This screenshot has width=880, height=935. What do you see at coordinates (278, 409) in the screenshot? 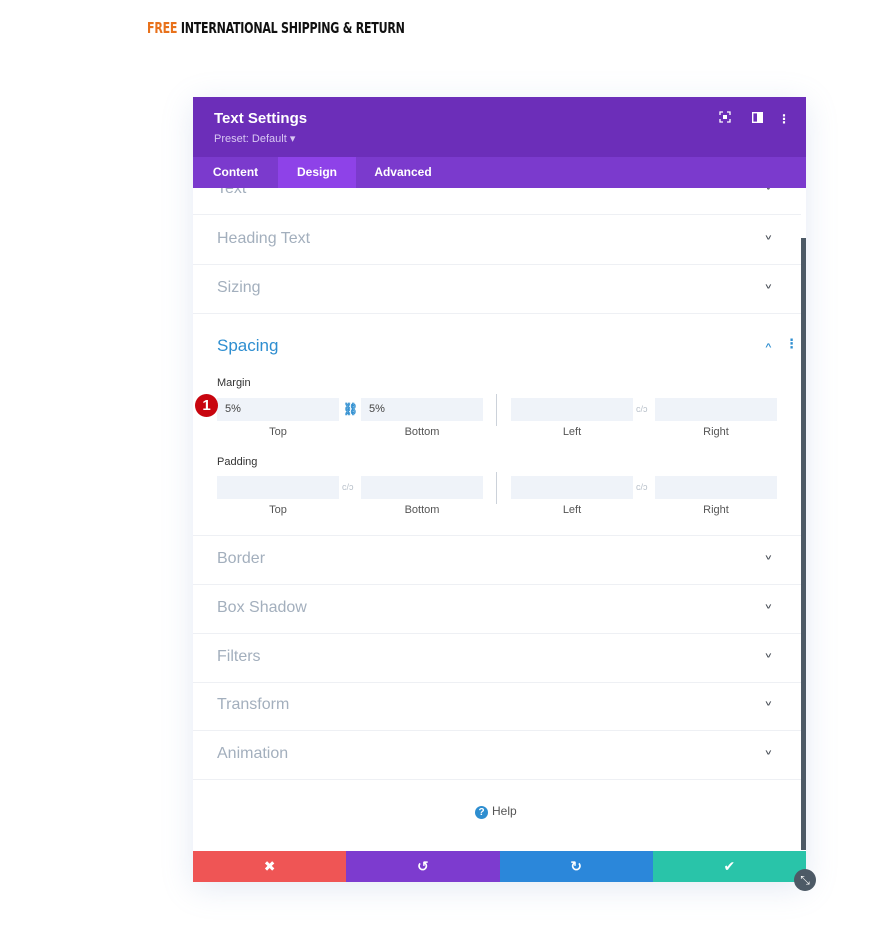
I see `margin-top-input: 5%` at bounding box center [278, 409].